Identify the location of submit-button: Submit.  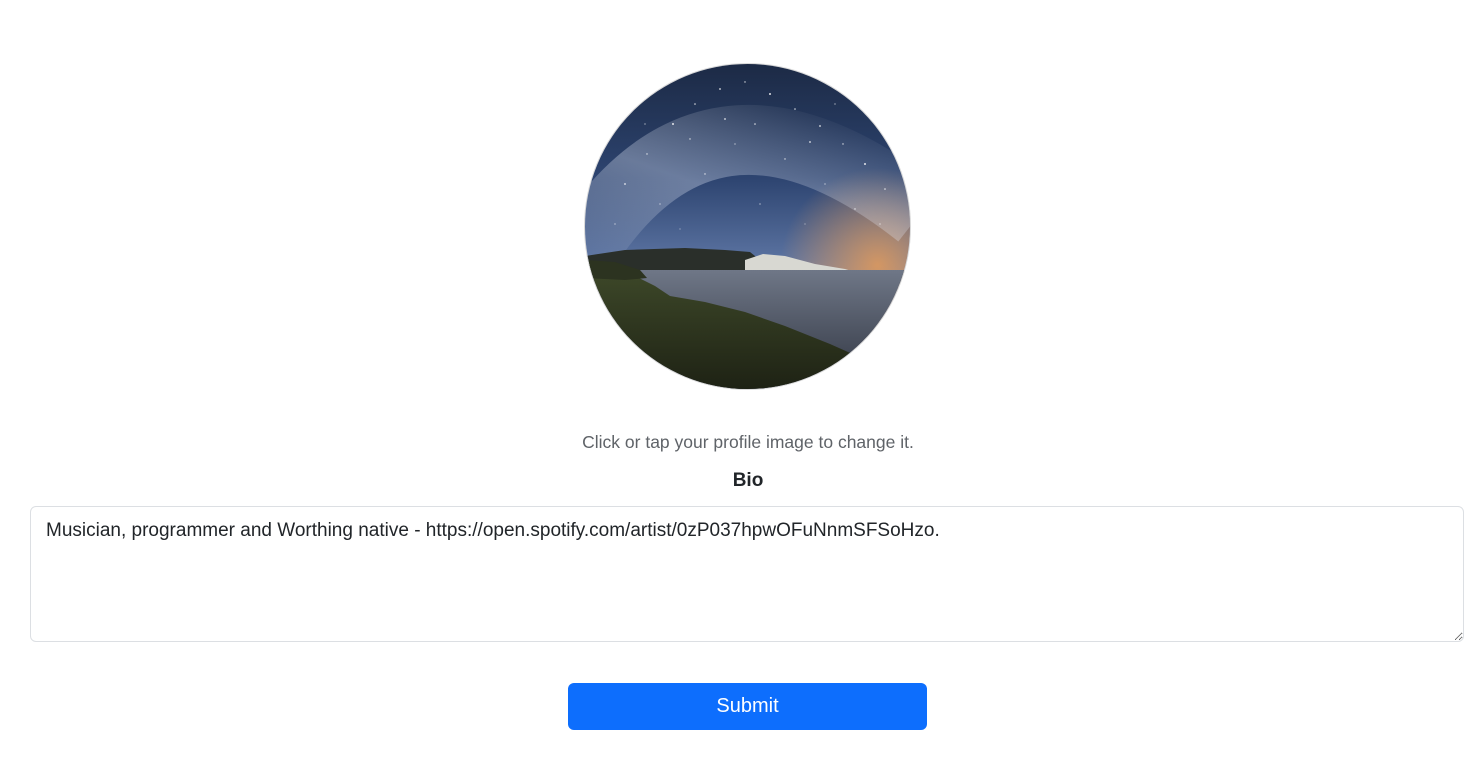
(747, 706).